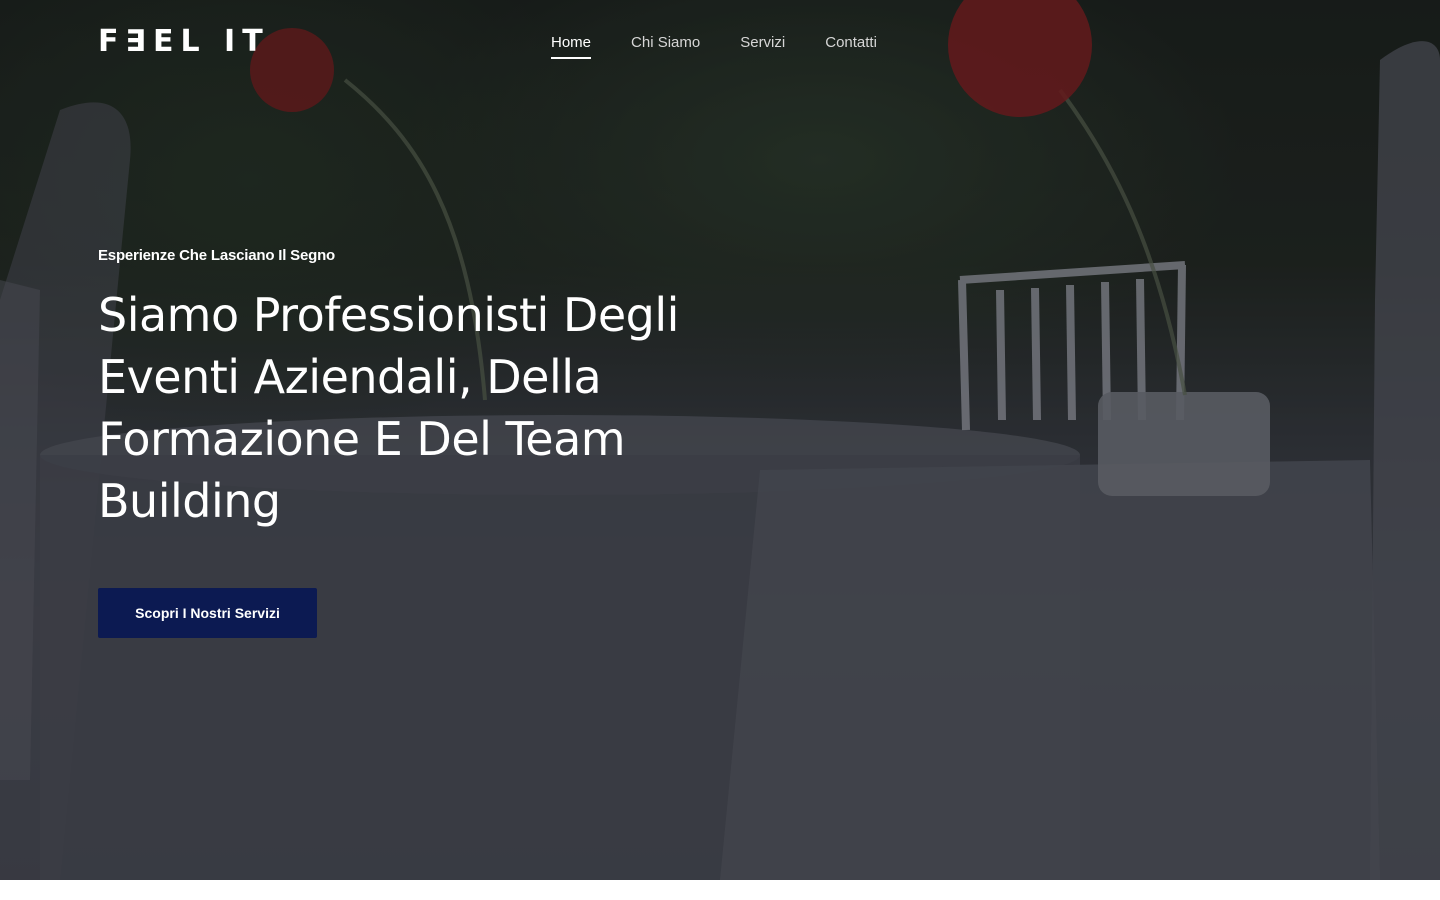 The image size is (1440, 900). Describe the element at coordinates (571, 46) in the screenshot. I see `nav-item-home: Home` at that location.